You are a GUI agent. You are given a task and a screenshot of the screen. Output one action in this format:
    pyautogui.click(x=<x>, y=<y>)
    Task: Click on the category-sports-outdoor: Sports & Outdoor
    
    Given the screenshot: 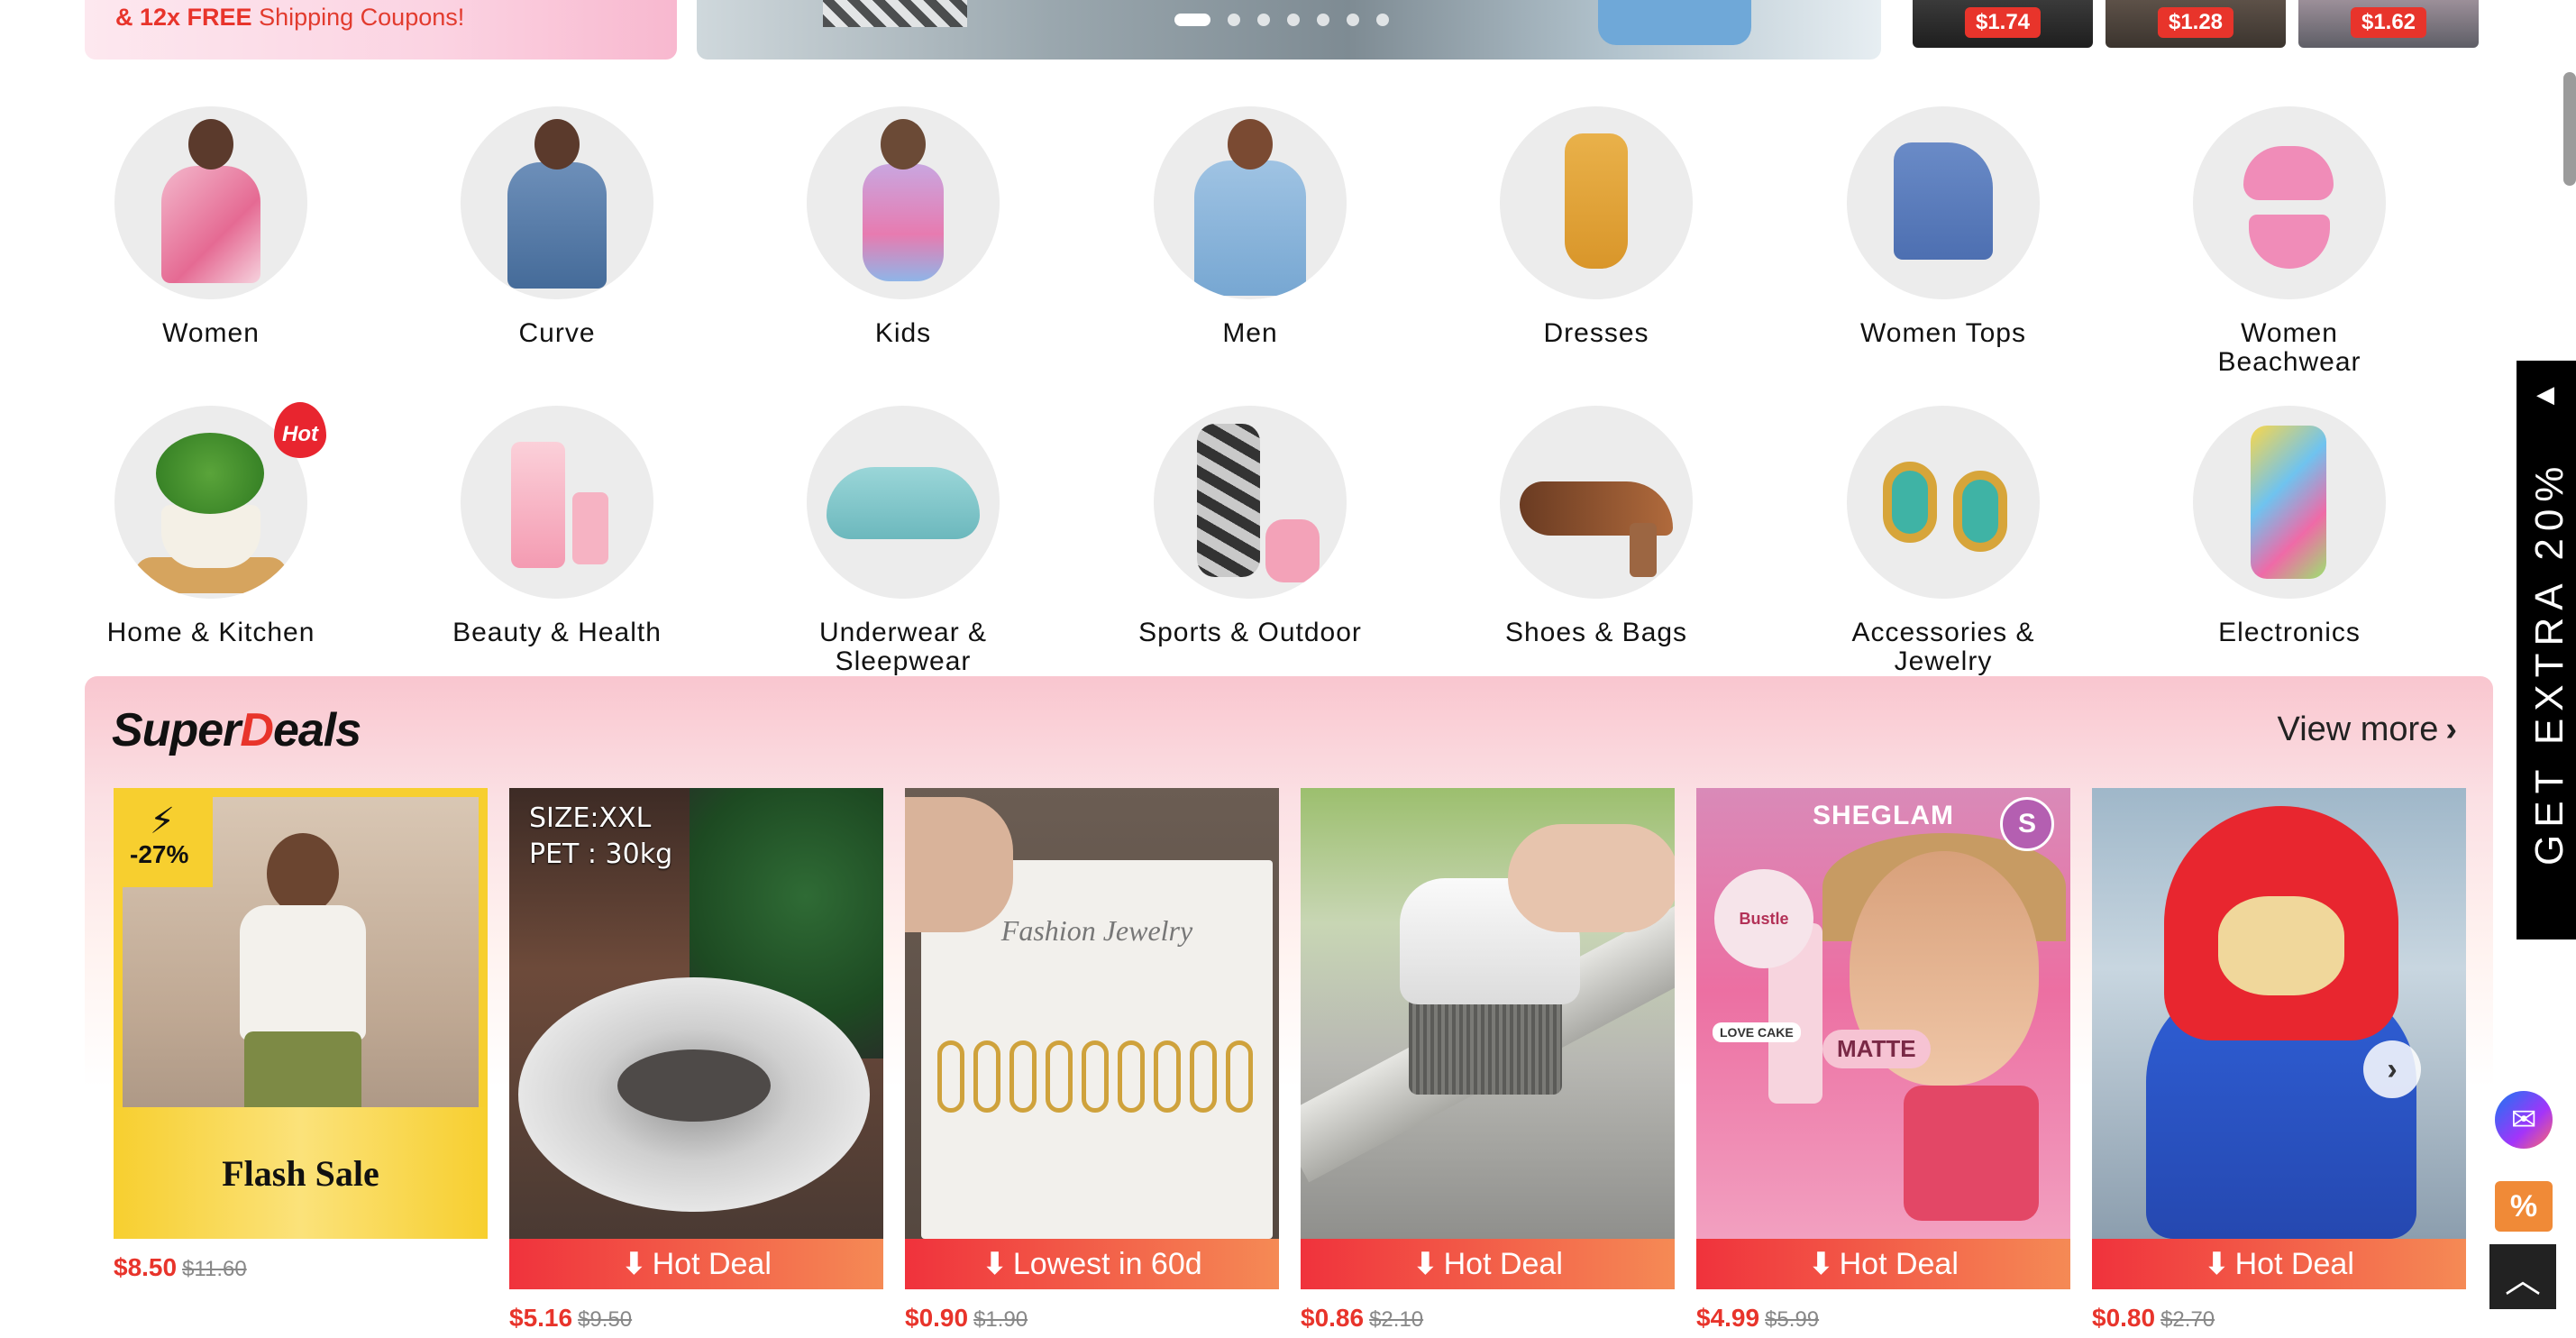 What is the action you would take?
    pyautogui.click(x=1250, y=526)
    